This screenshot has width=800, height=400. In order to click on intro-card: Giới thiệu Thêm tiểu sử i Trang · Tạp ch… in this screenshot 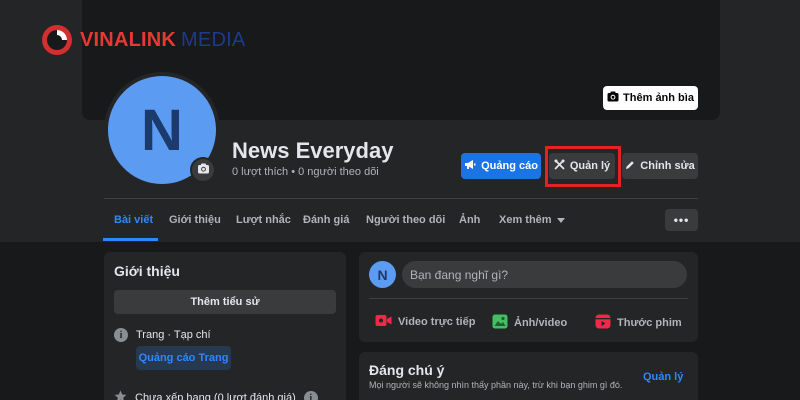, I will do `click(225, 326)`.